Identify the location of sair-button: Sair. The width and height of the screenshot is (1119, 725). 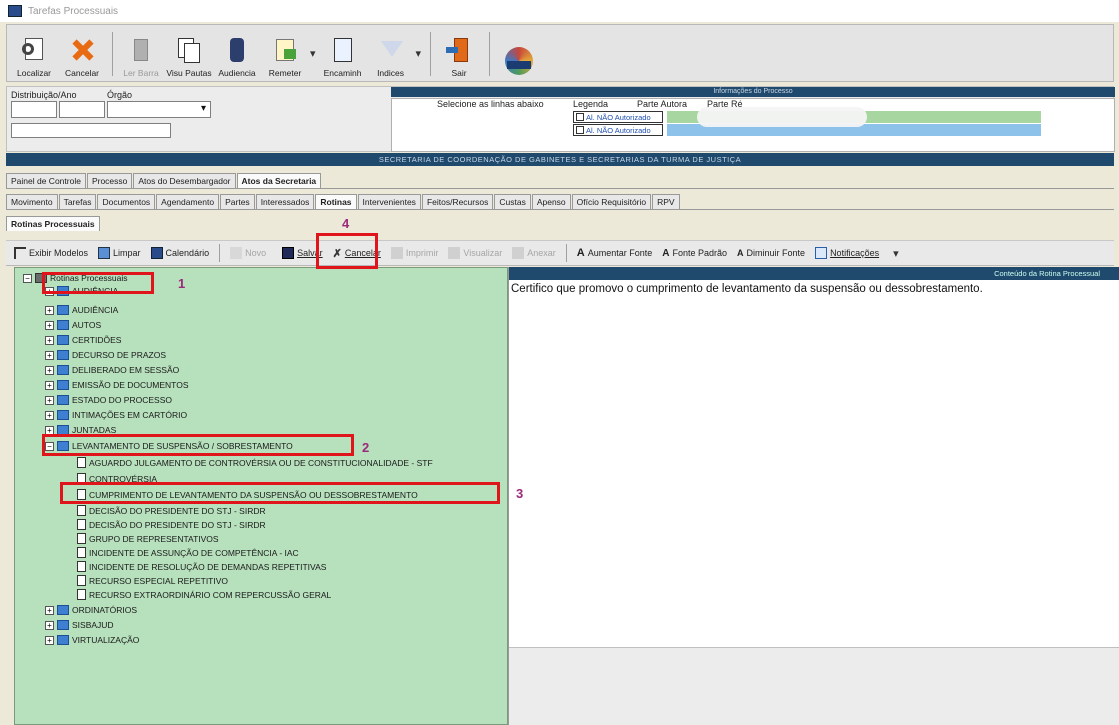
(459, 56).